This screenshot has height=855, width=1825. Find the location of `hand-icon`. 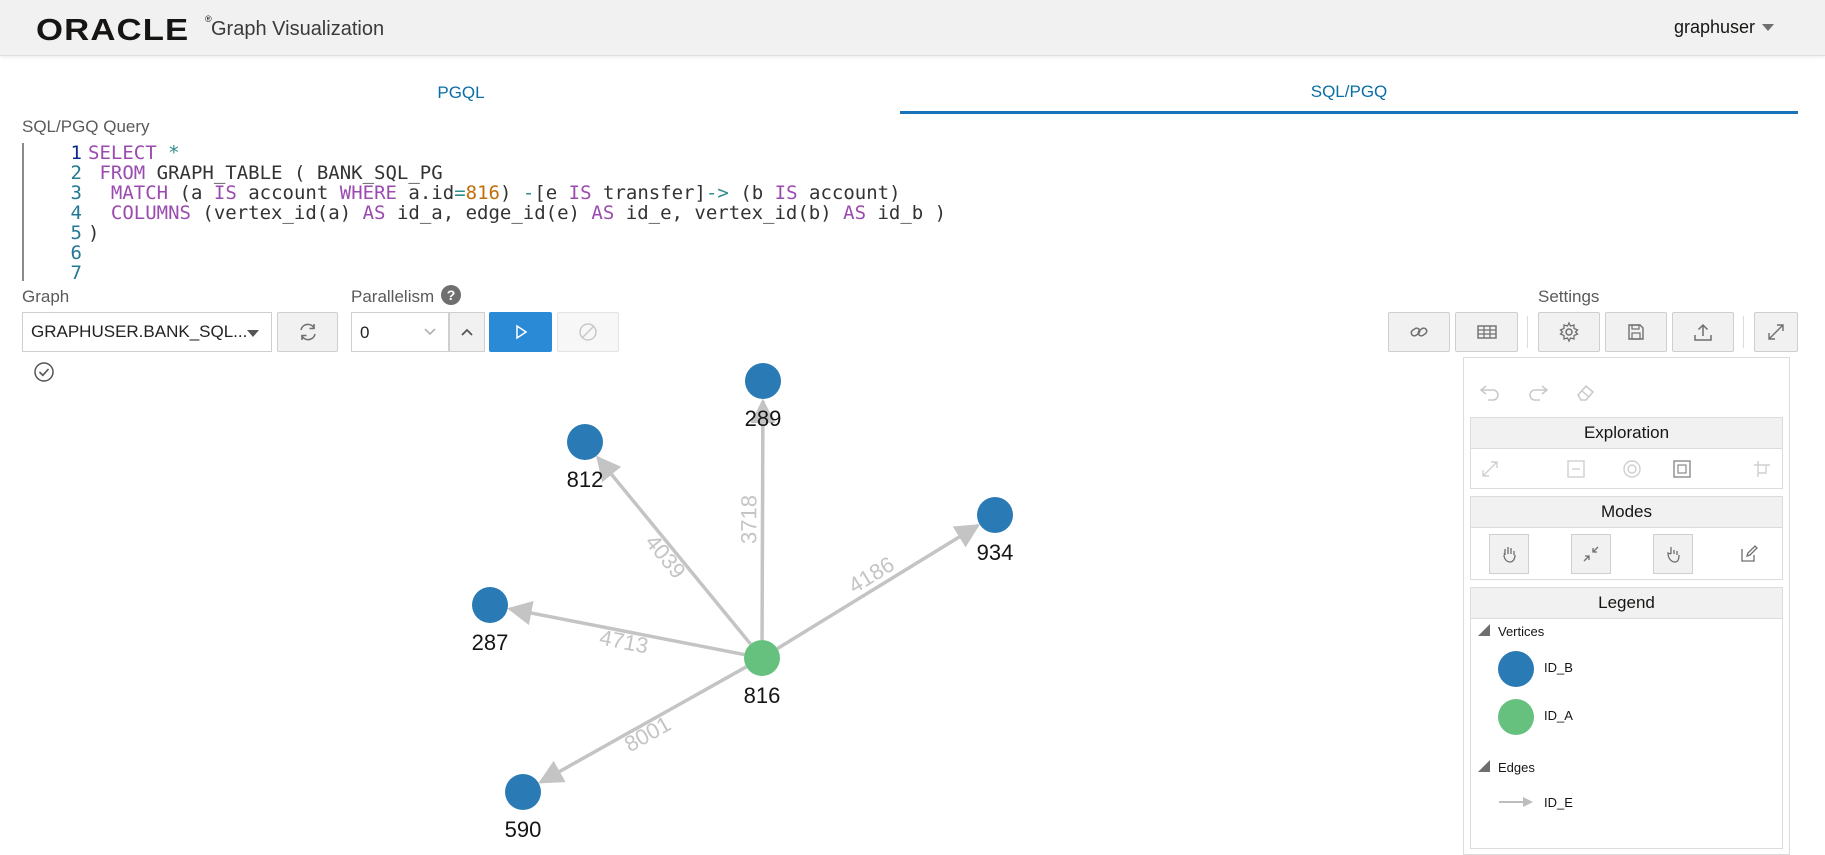

hand-icon is located at coordinates (1509, 555).